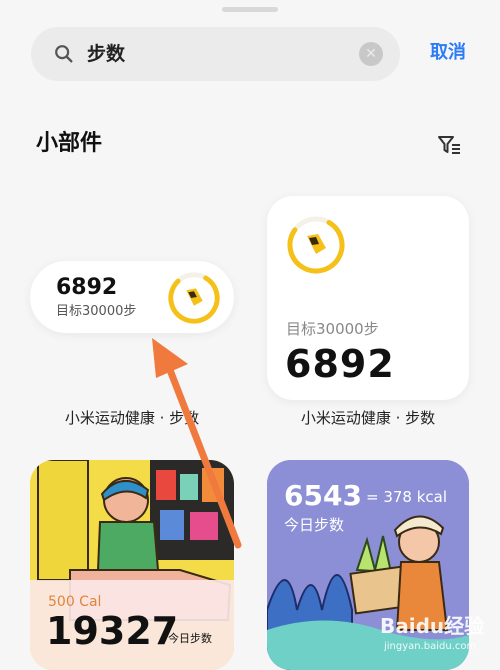  Describe the element at coordinates (132, 565) in the screenshot. I see `illustrated-steps-widget: 500 Cal 19327 今日步数` at that location.